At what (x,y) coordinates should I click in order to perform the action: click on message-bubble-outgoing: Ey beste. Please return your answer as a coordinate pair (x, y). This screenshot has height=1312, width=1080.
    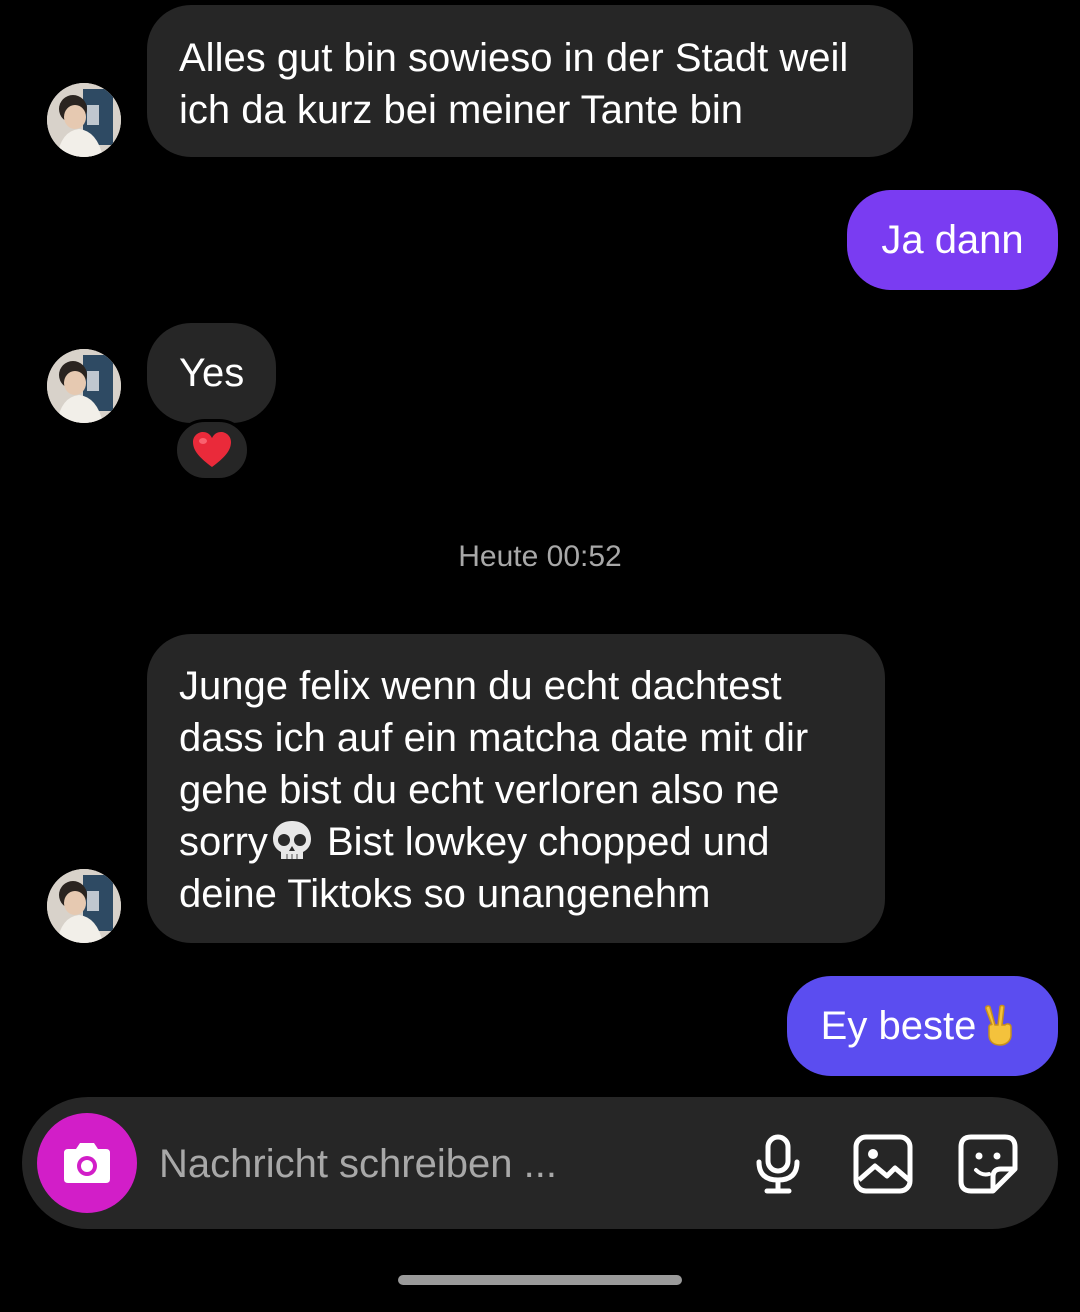
    Looking at the image, I should click on (922, 1026).